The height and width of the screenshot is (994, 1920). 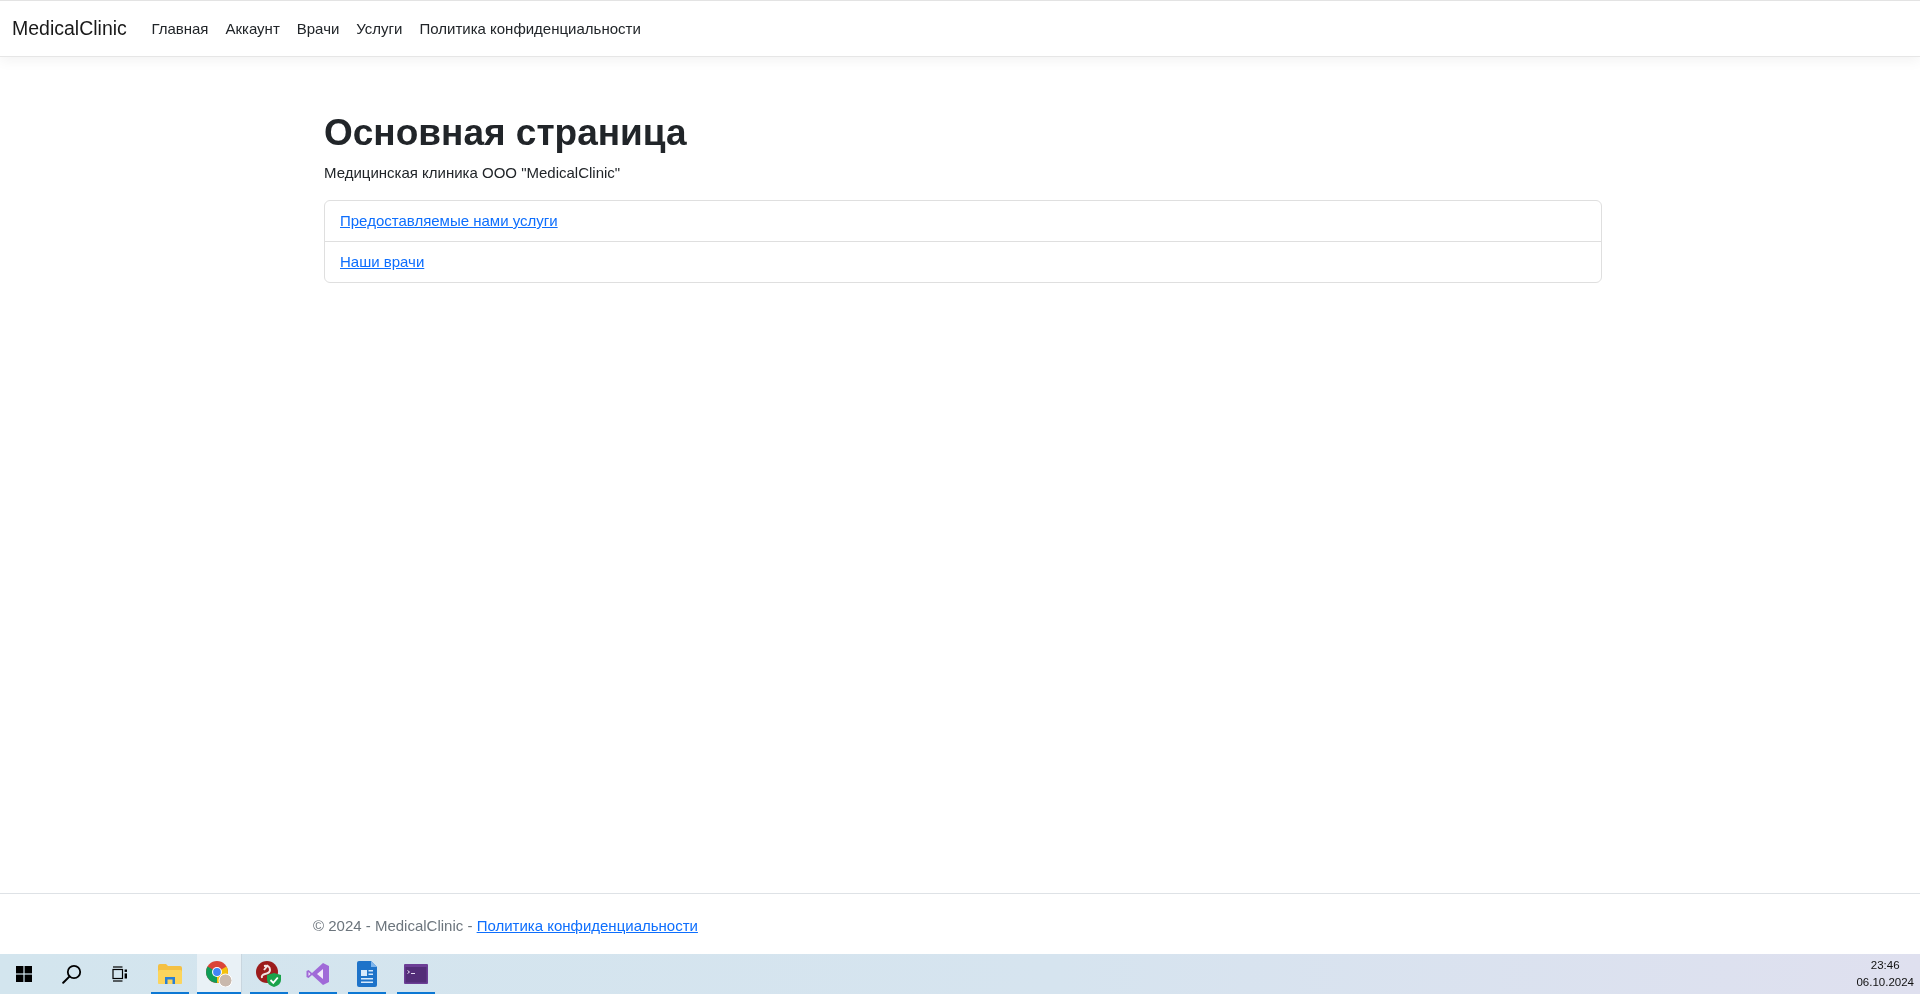 What do you see at coordinates (473, 173) in the screenshot?
I see `clinic-description: Медицинская клиника ООО "MedicalClinic"` at bounding box center [473, 173].